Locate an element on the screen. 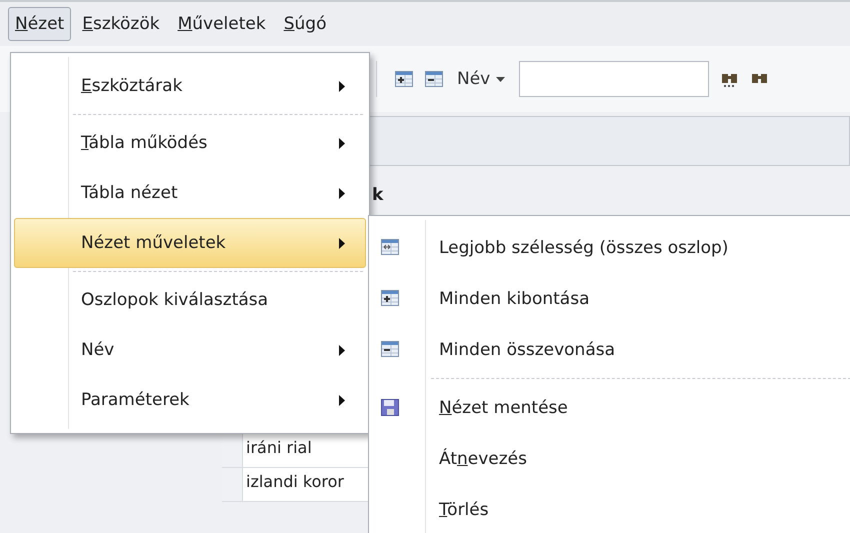 The image size is (850, 533). caret-icon is located at coordinates (501, 79).